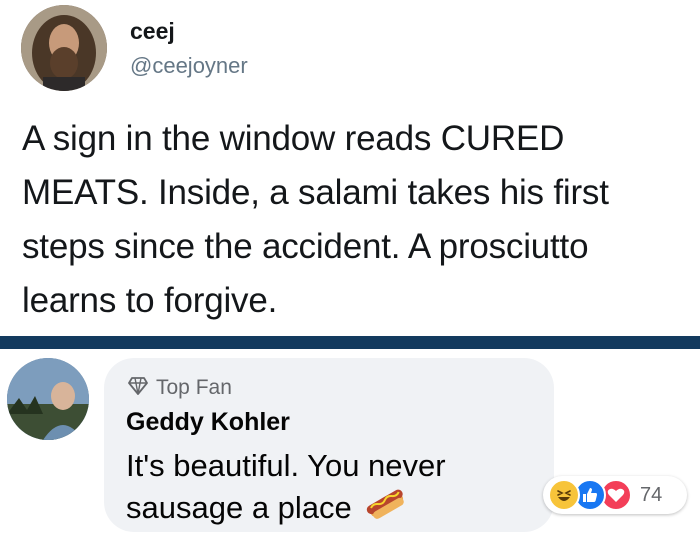 The image size is (700, 542). Describe the element at coordinates (564, 495) in the screenshot. I see `haha-icon` at that location.